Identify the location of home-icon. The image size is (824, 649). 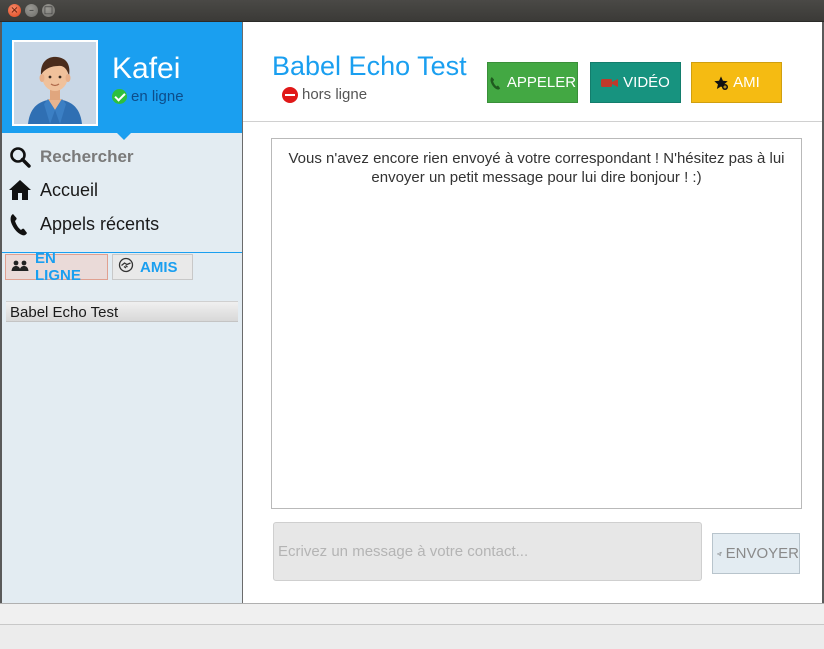
(20, 190).